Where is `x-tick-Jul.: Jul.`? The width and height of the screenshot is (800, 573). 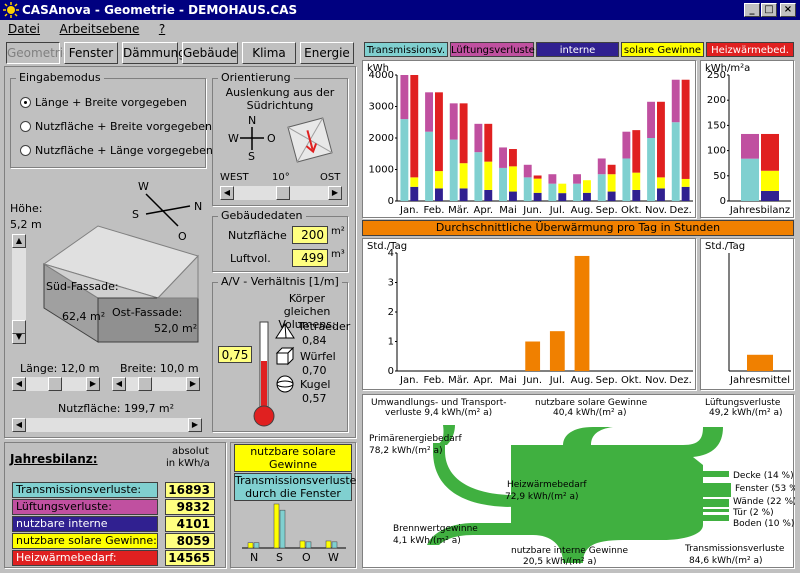
x-tick-Jul.: Jul. is located at coordinates (557, 210).